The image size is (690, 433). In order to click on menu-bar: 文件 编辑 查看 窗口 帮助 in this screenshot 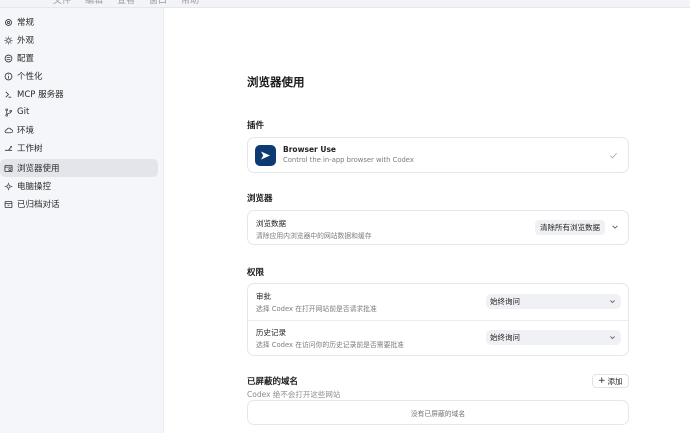, I will do `click(345, 4)`.